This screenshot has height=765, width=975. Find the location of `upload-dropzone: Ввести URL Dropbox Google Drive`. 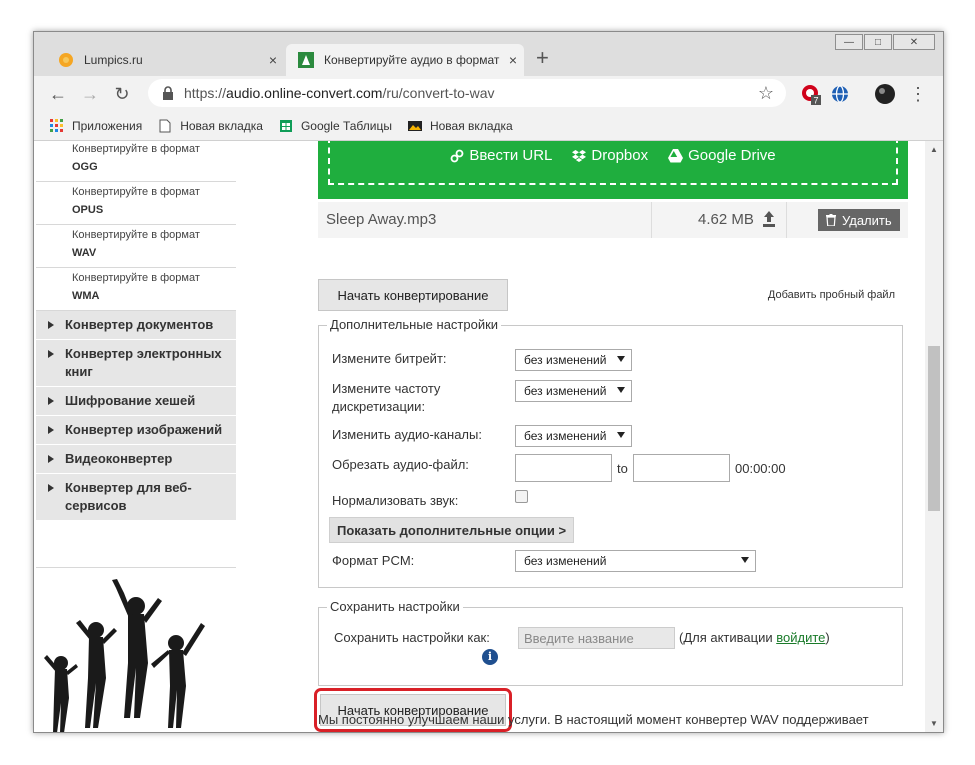

upload-dropzone: Ввести URL Dropbox Google Drive is located at coordinates (613, 170).